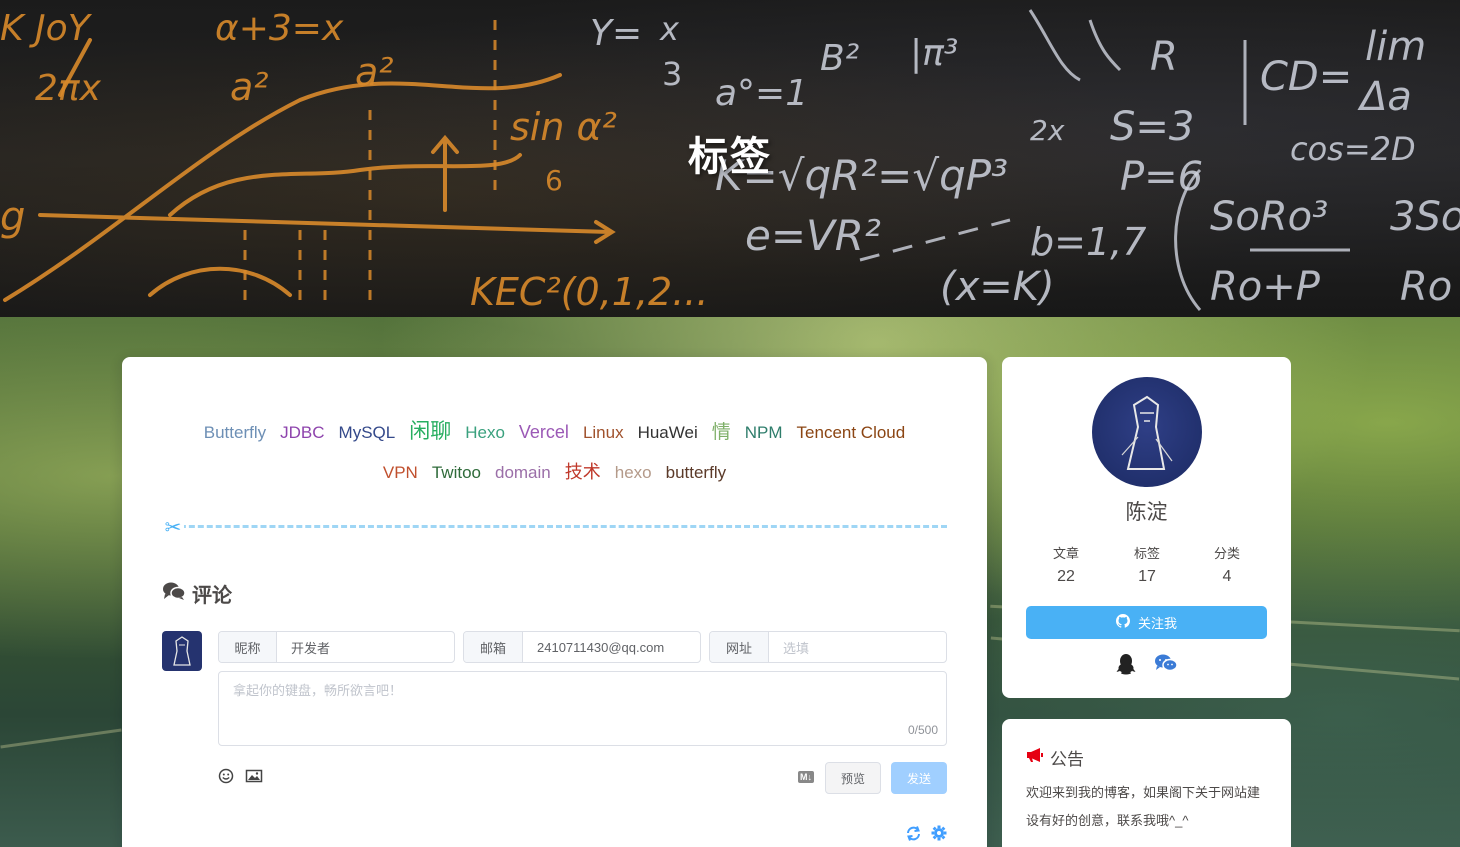  Describe the element at coordinates (593, 647) in the screenshot. I see `email-input: 2410711430@qq.com` at that location.